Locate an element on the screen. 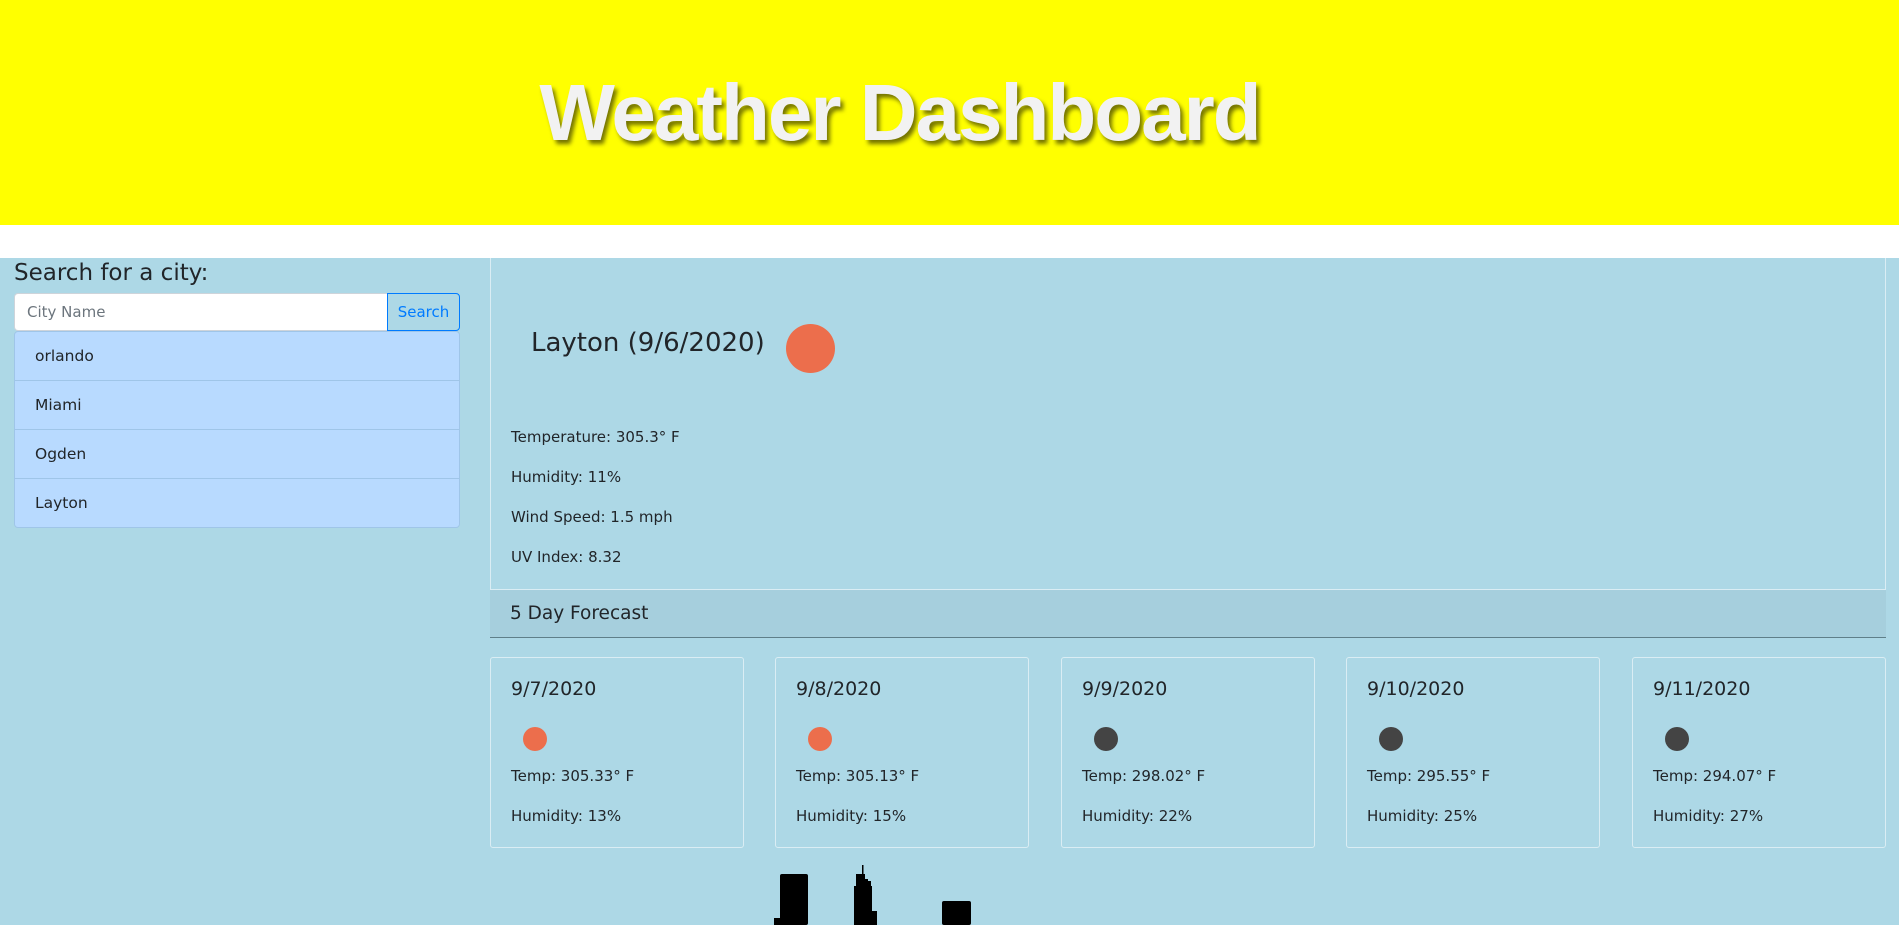 The image size is (1899, 925). search-heading: Search for a city: is located at coordinates (111, 273).